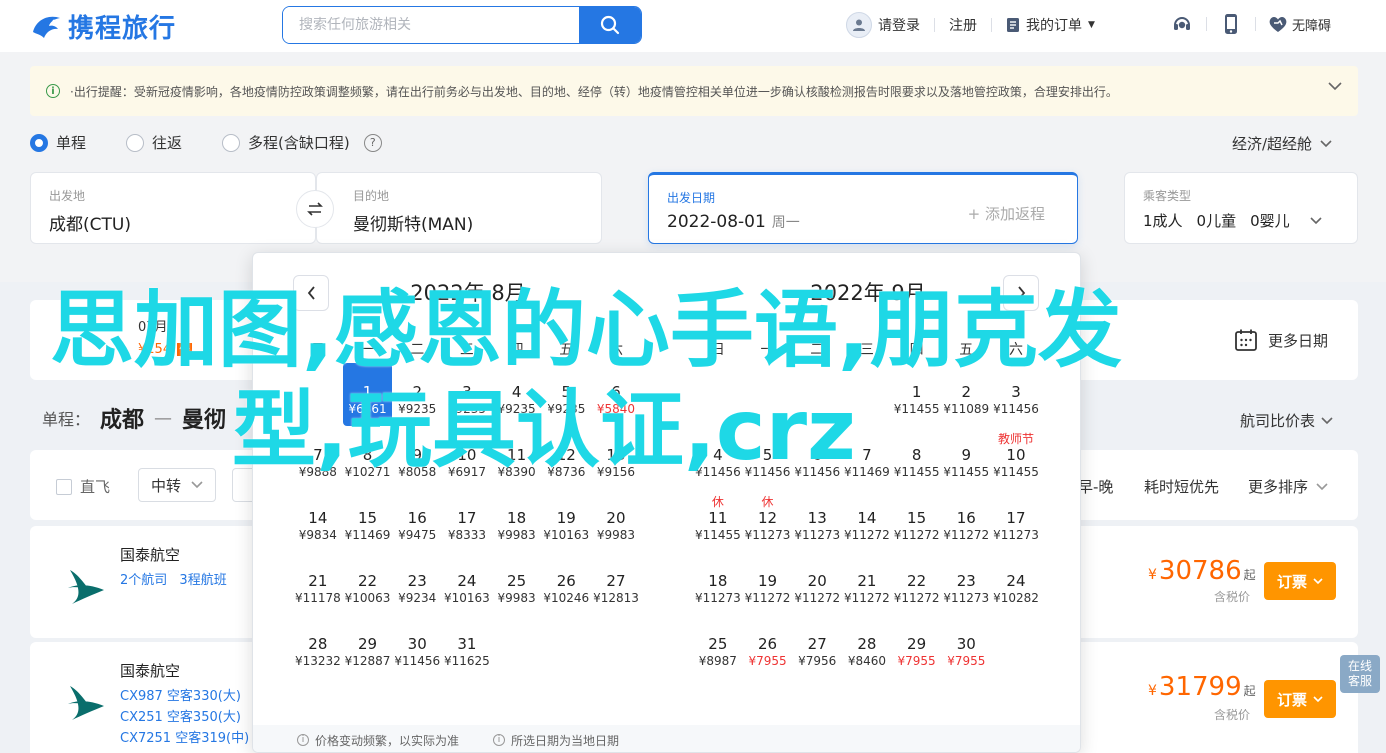 This screenshot has width=1386, height=753. Describe the element at coordinates (1016, 457) in the screenshot. I see `day-cell: 教师节 10 ¥11455` at that location.